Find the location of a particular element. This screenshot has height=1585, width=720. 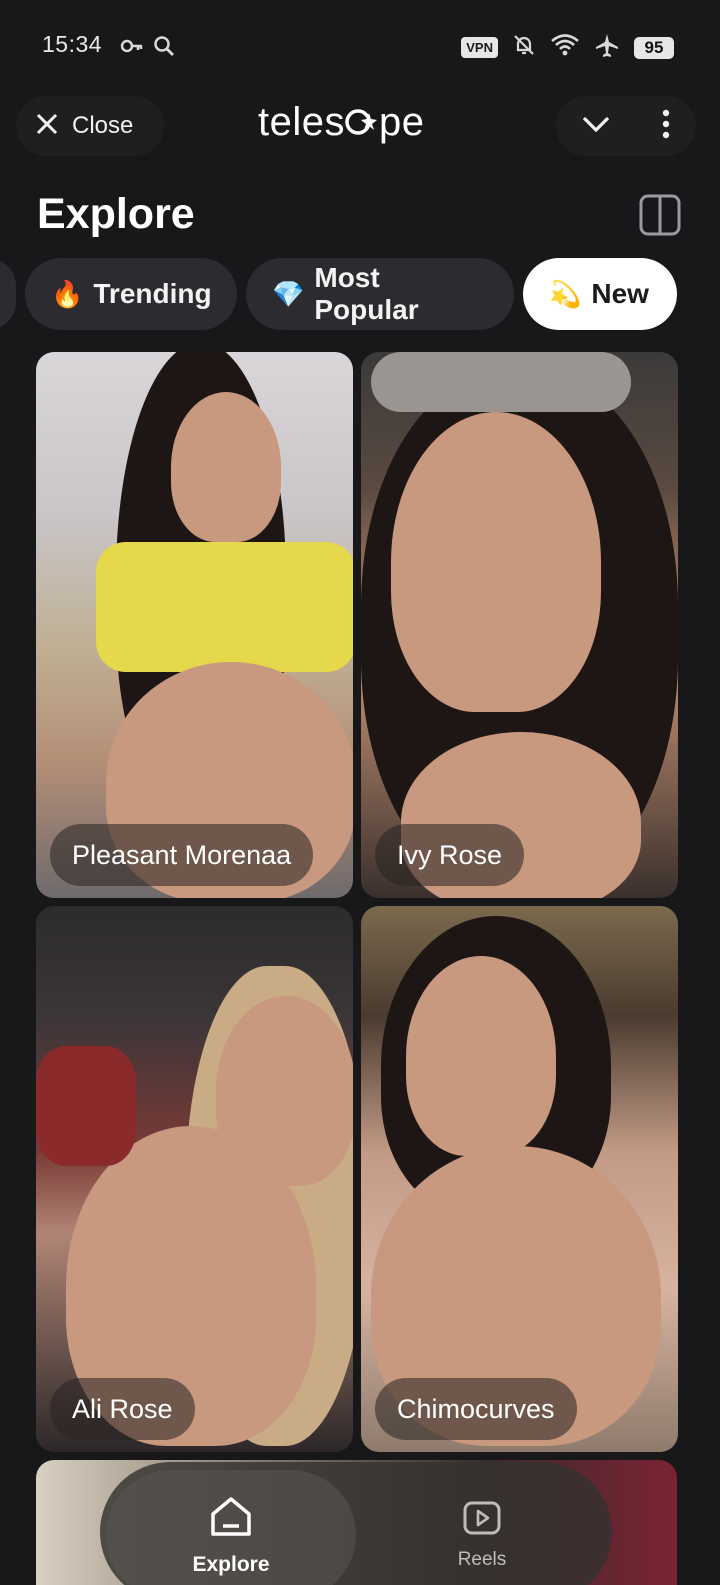

chip-trending: 🔥 Trending is located at coordinates (131, 294).